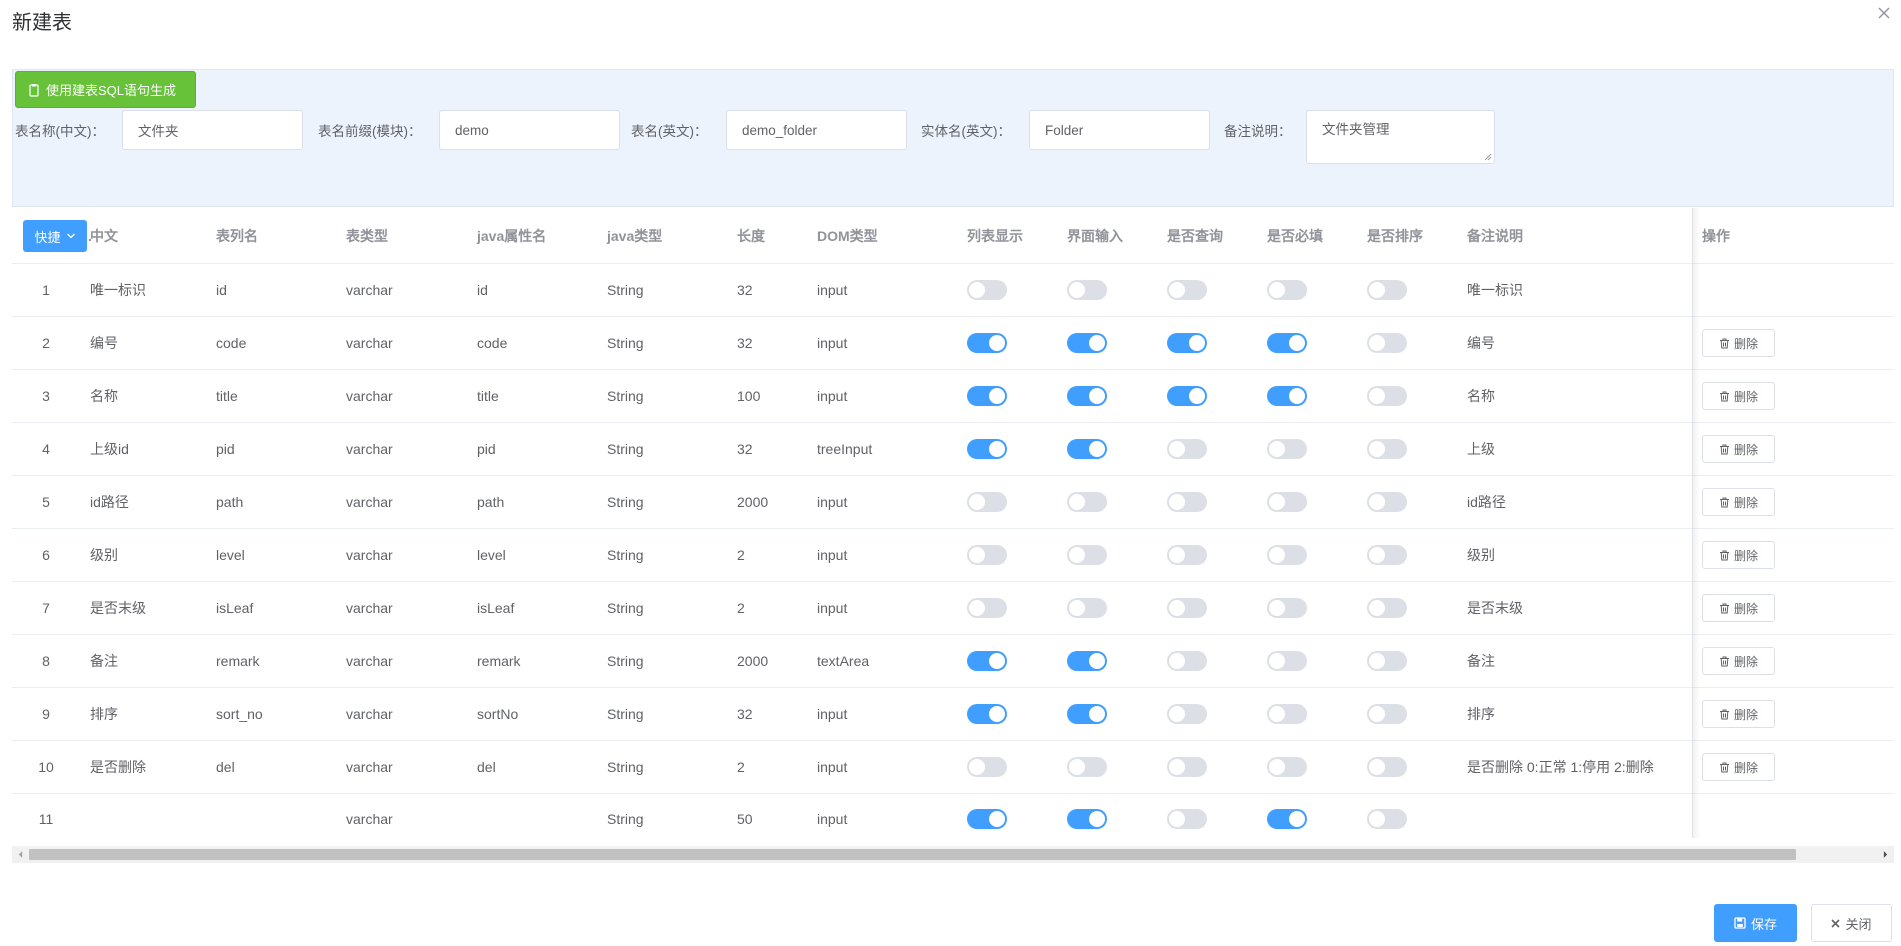 This screenshot has width=1901, height=946. What do you see at coordinates (1495, 608) in the screenshot?
I see `cell-remark: 是否末级` at bounding box center [1495, 608].